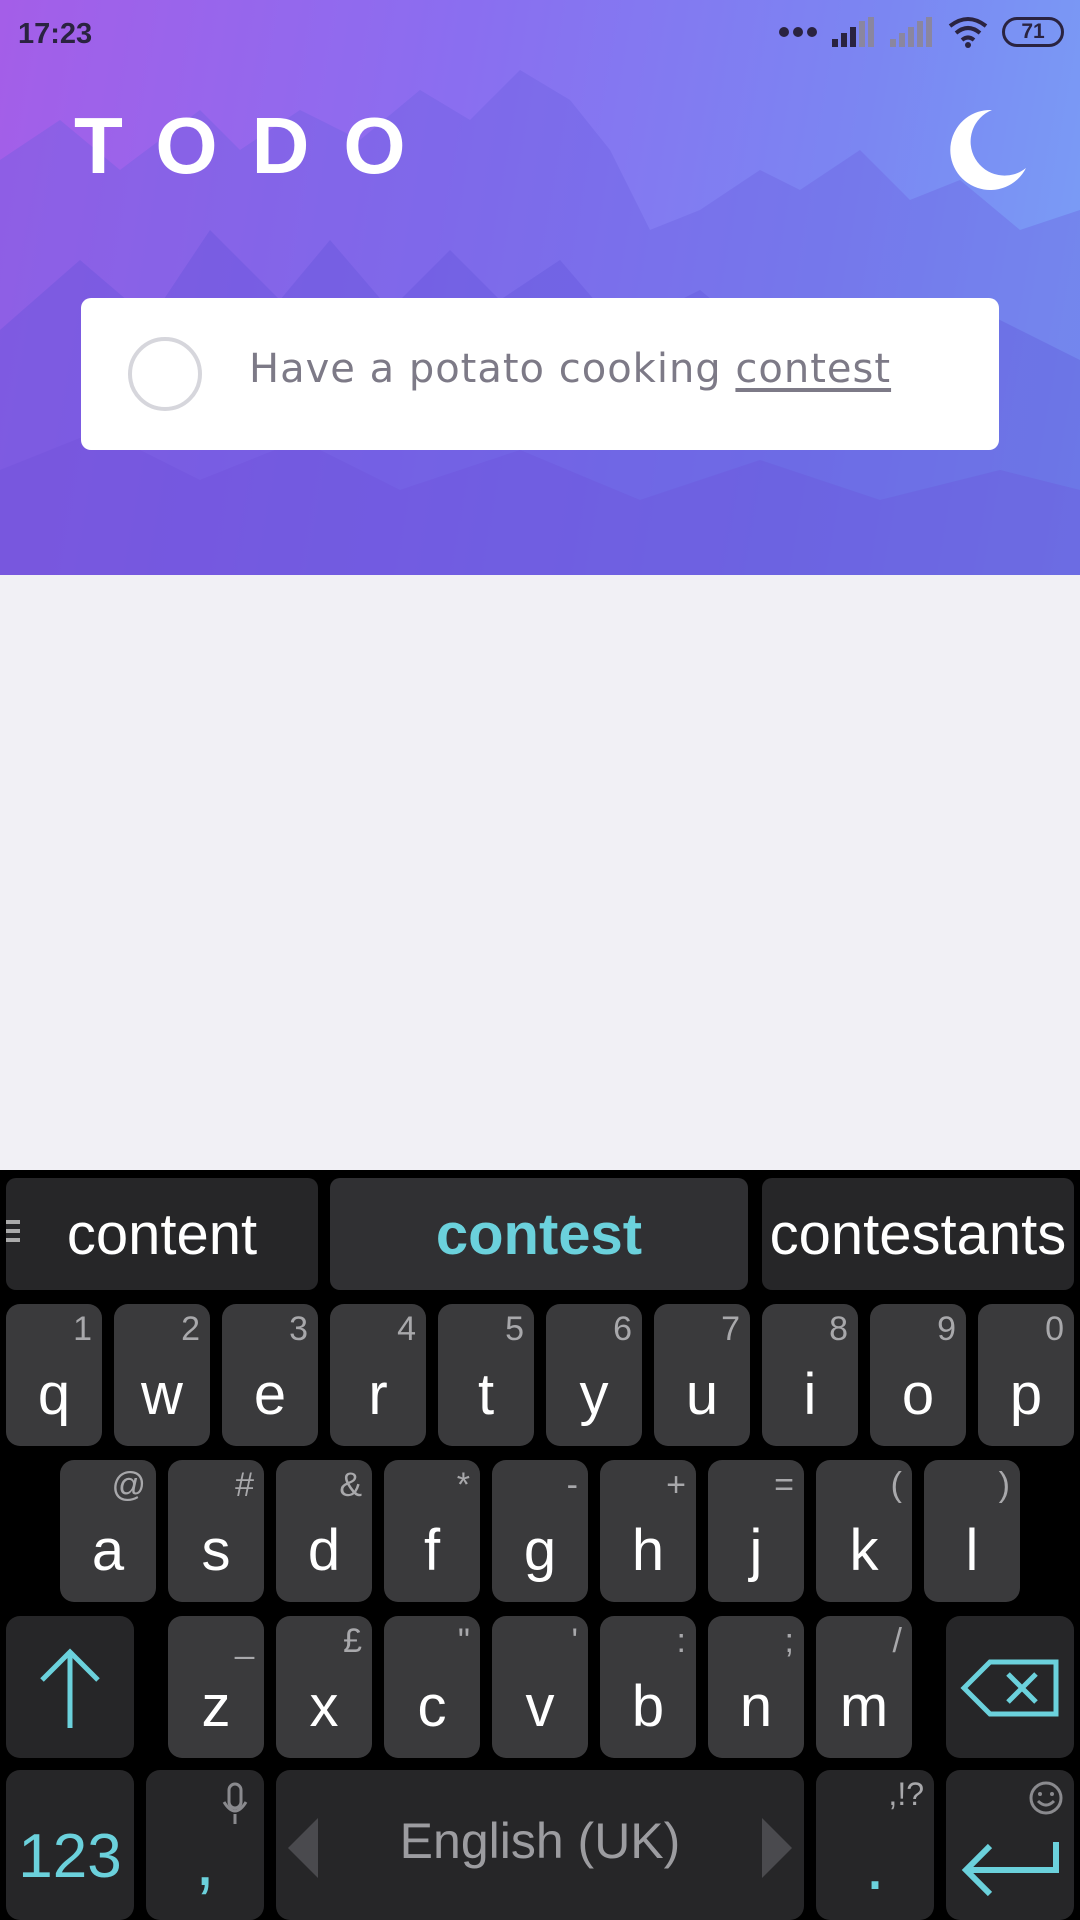  I want to click on key-m: / m, so click(864, 1687).